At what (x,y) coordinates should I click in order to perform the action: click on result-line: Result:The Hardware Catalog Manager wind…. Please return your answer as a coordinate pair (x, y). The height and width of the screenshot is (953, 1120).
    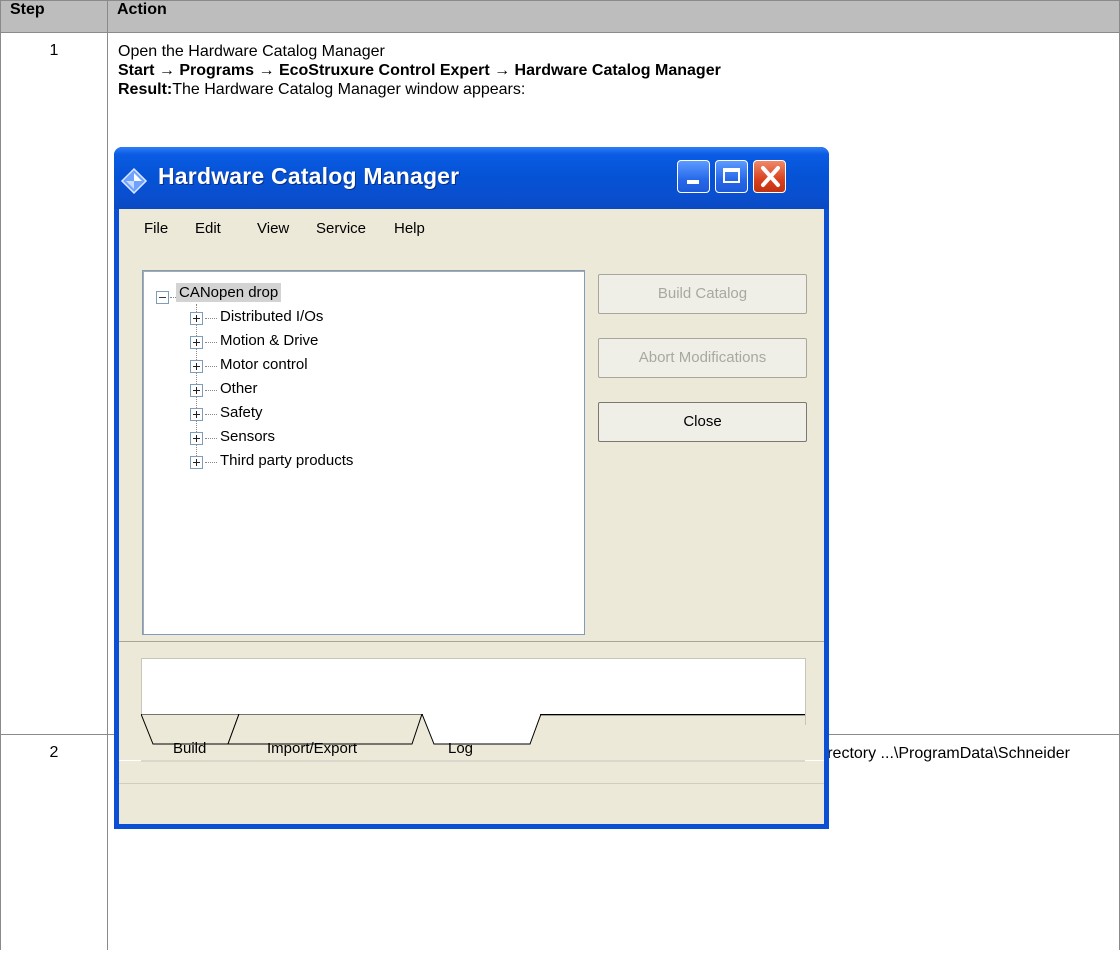
    Looking at the image, I should click on (613, 89).